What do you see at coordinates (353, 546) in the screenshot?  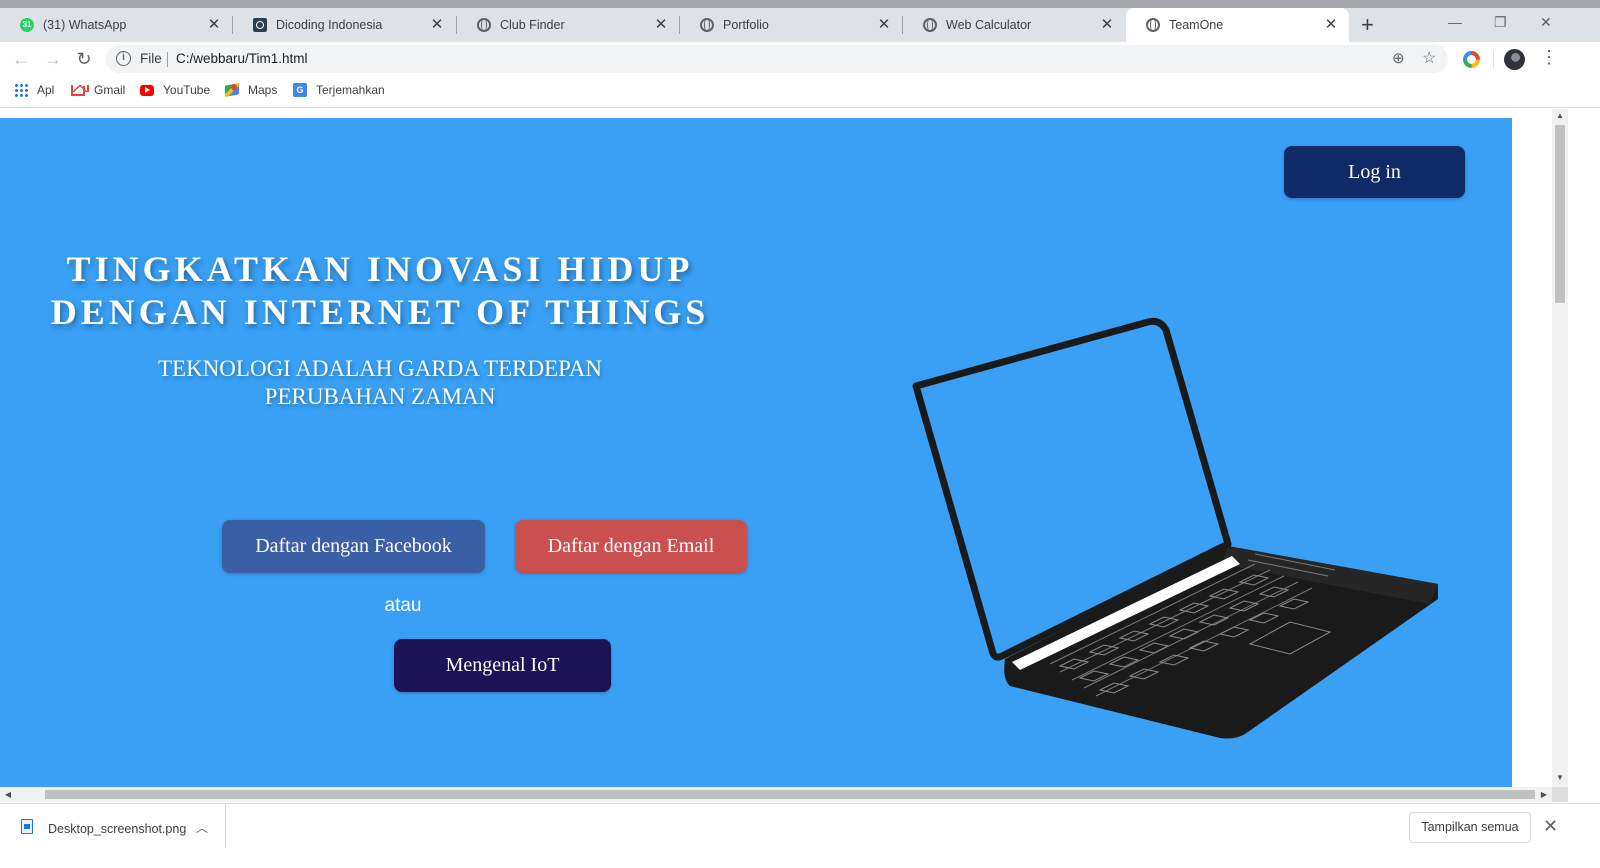 I see `signup-facebook-button: Daftar dengan Facebook` at bounding box center [353, 546].